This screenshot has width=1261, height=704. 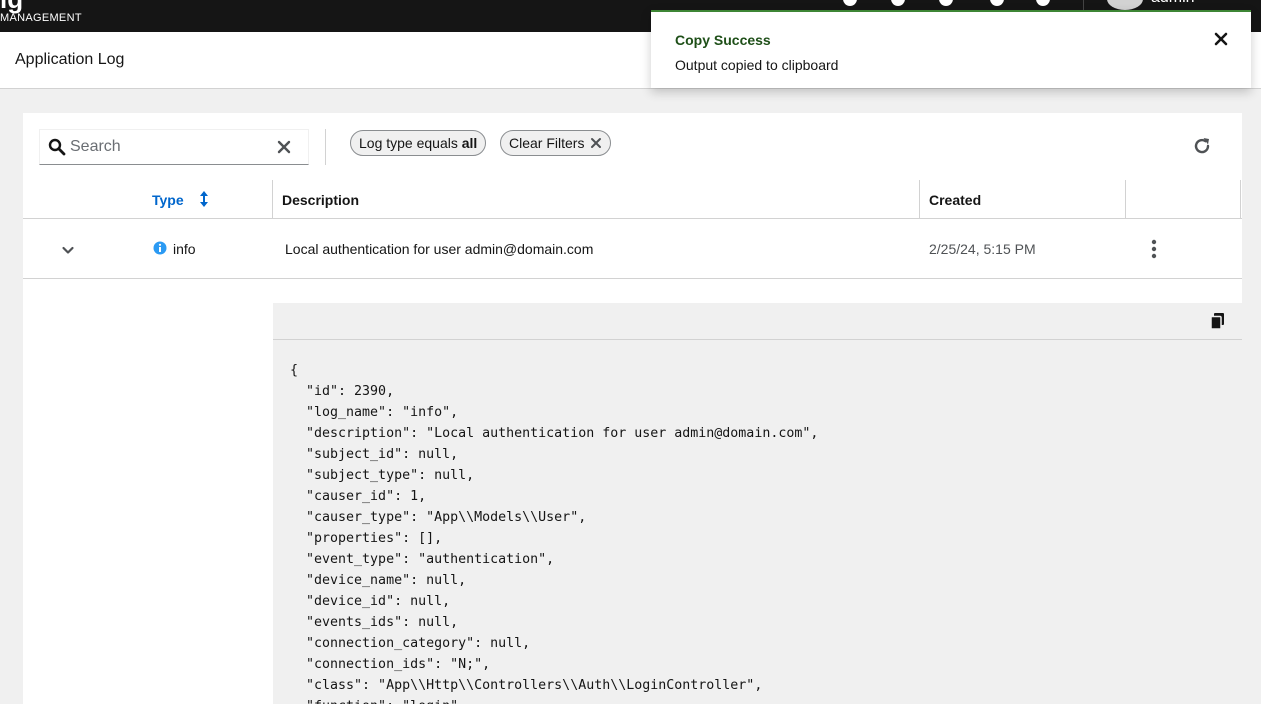 I want to click on json-line: "log_name": "info",, so click(x=374, y=412).